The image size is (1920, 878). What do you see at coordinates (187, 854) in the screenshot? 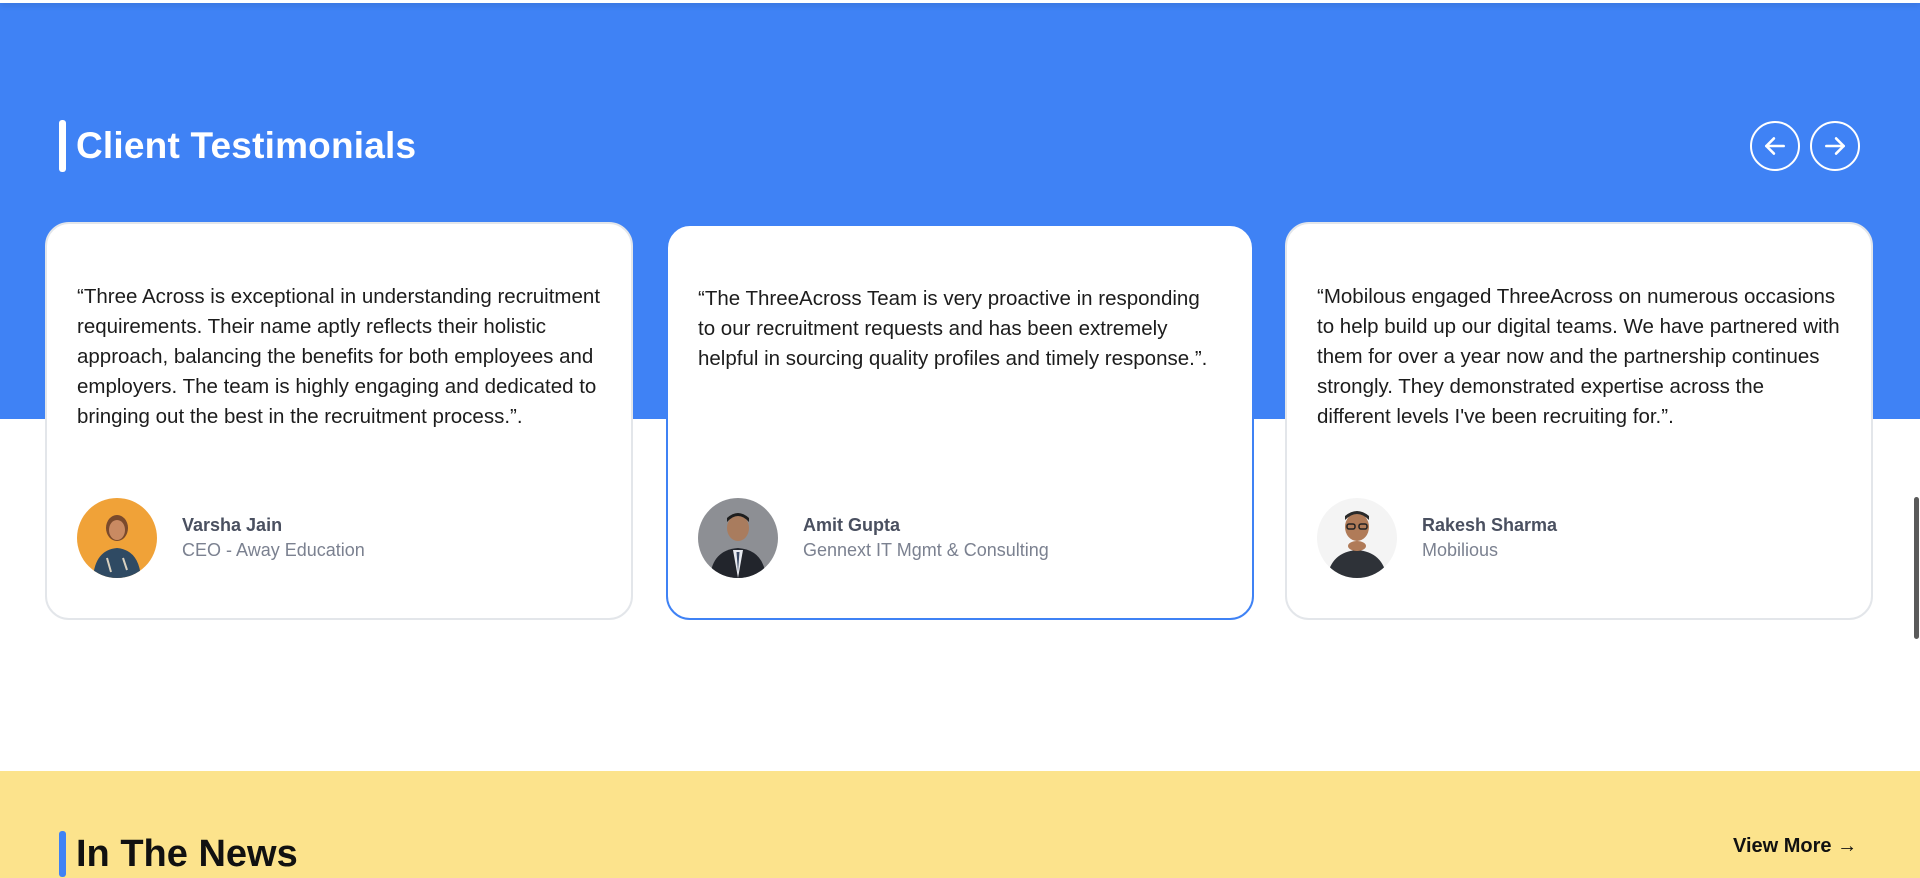
I see `news-title: In The News` at bounding box center [187, 854].